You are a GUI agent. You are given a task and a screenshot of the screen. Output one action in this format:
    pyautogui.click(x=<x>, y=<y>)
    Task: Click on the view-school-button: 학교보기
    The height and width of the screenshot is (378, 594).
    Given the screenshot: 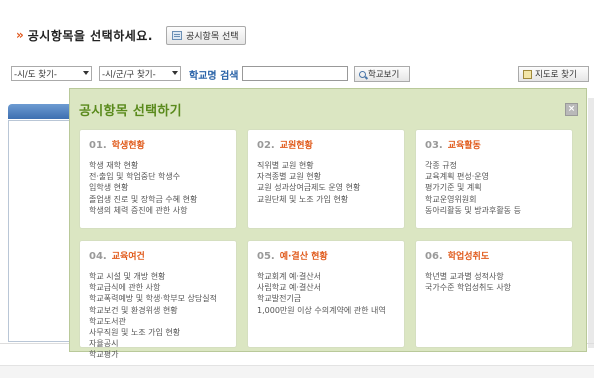 What is the action you would take?
    pyautogui.click(x=382, y=74)
    